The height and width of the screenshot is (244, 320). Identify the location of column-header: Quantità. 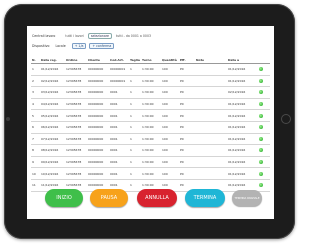
(170, 60).